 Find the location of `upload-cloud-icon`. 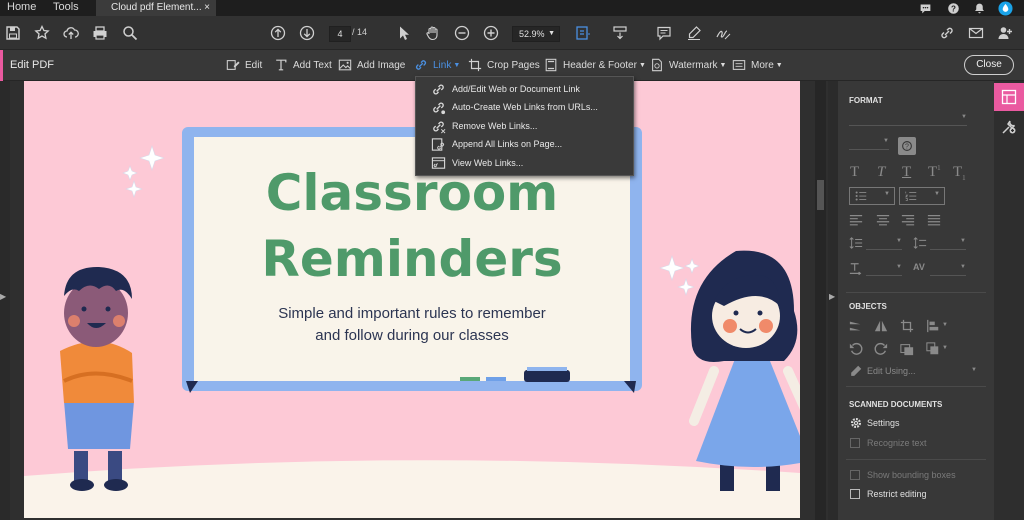

upload-cloud-icon is located at coordinates (71, 33).